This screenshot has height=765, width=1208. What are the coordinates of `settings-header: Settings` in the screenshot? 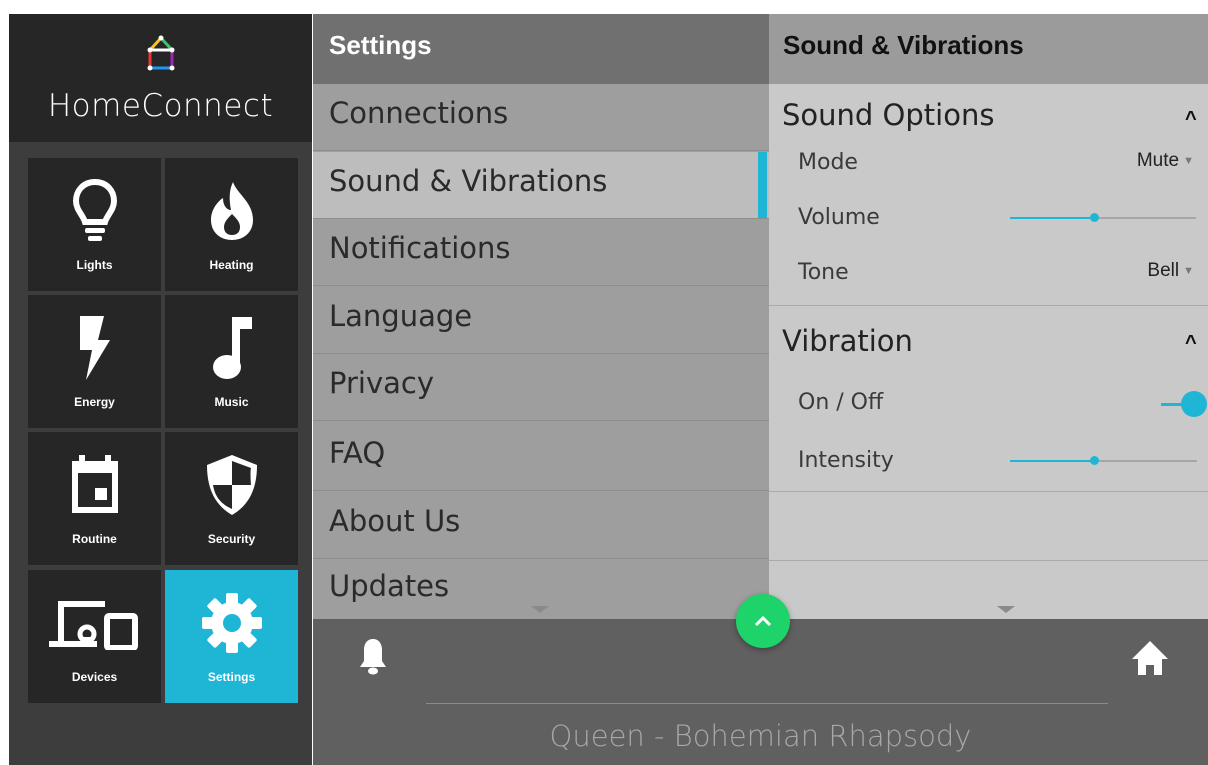 It's located at (541, 49).